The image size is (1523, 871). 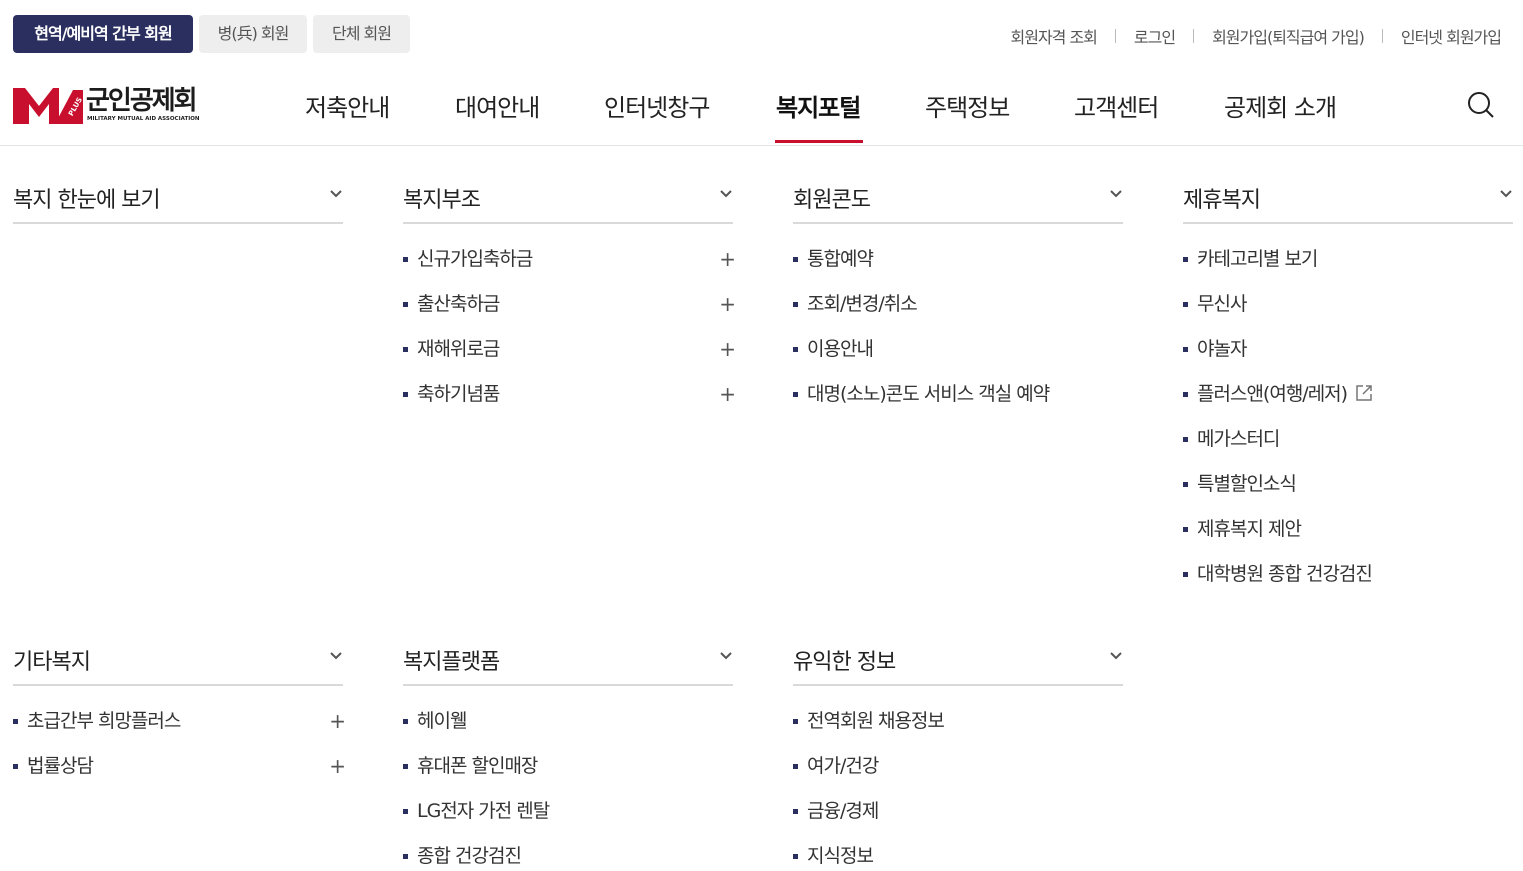 I want to click on search-icon, so click(x=1481, y=105).